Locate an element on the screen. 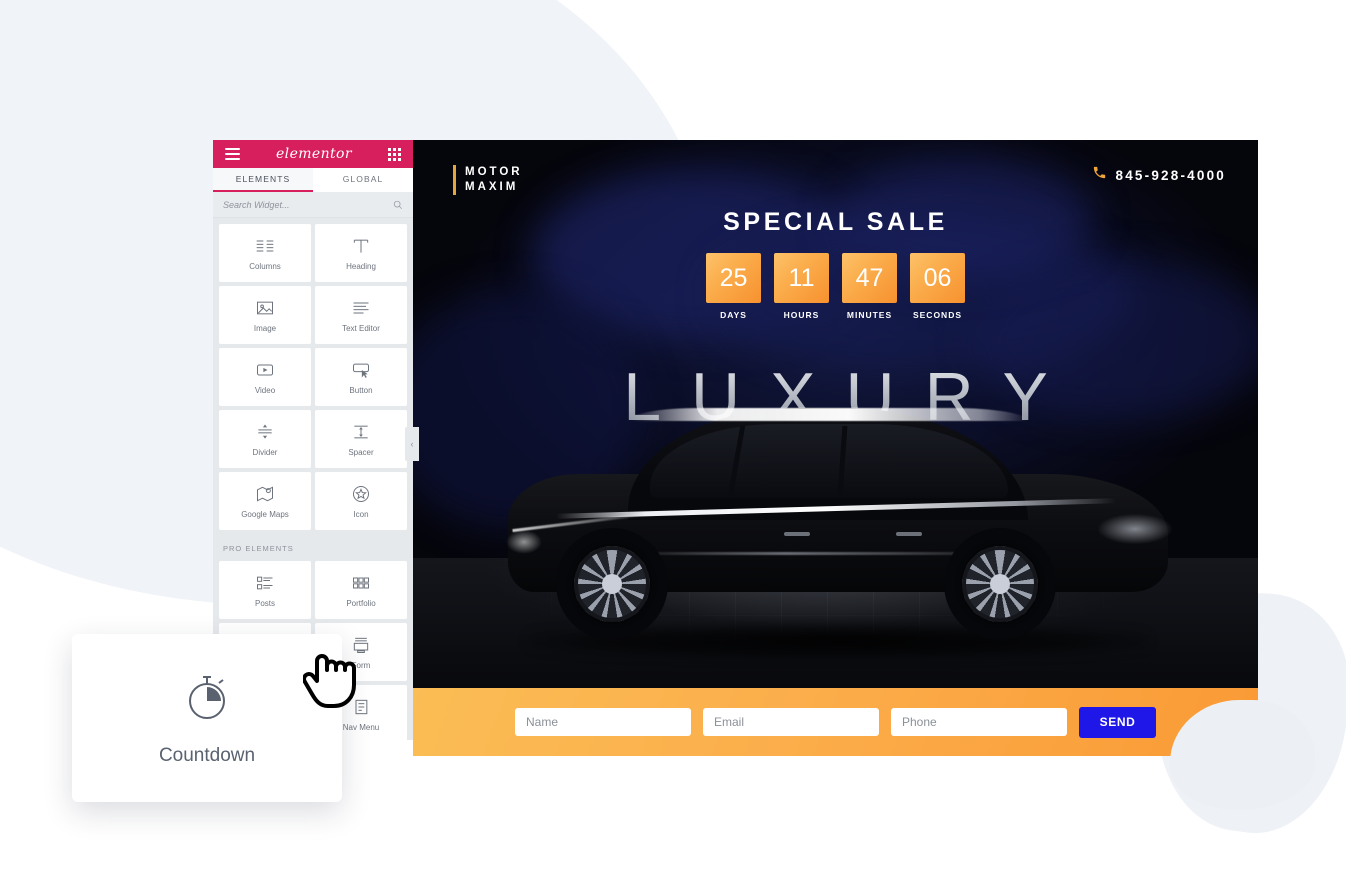 Image resolution: width=1346 pixels, height=876 pixels. countdown-widget-card: Countdown is located at coordinates (207, 718).